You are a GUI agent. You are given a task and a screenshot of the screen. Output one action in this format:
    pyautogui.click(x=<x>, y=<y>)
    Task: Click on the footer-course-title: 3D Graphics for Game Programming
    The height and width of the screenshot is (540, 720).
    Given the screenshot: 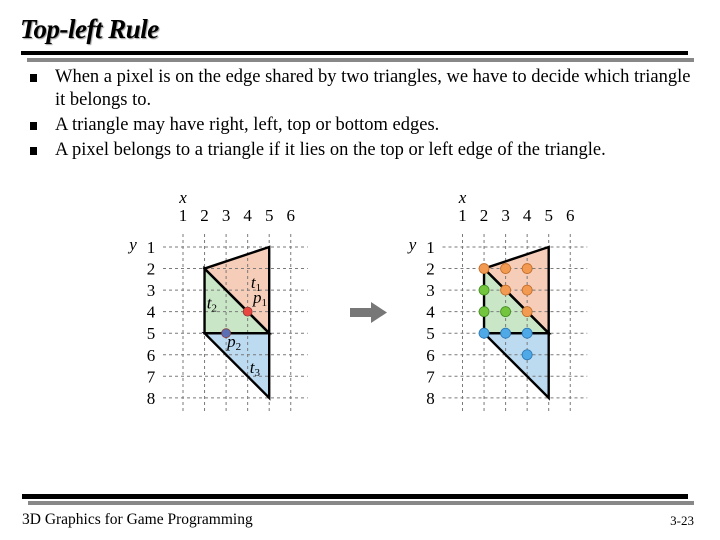 What is the action you would take?
    pyautogui.click(x=137, y=519)
    